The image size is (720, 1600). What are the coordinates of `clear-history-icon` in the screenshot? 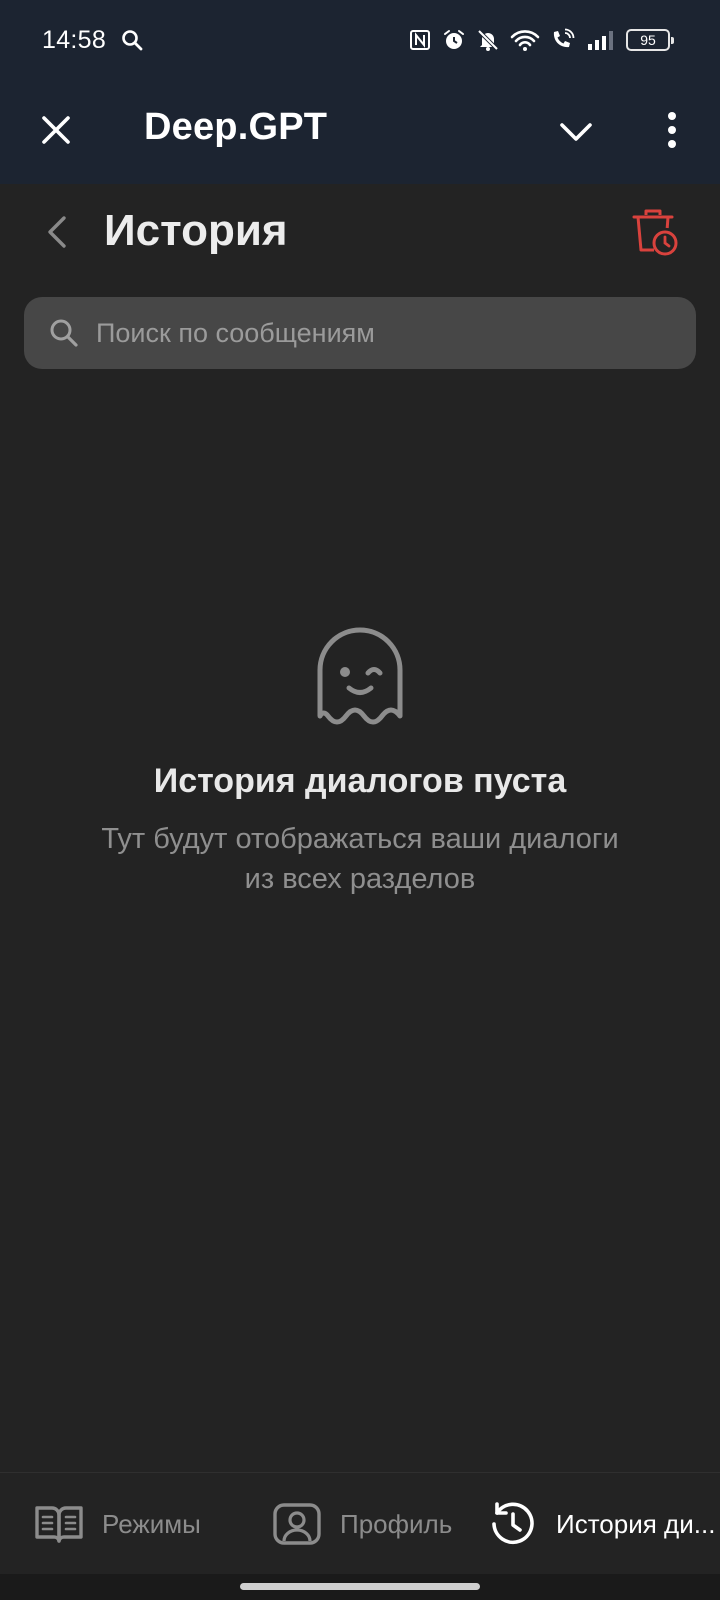 It's located at (655, 232).